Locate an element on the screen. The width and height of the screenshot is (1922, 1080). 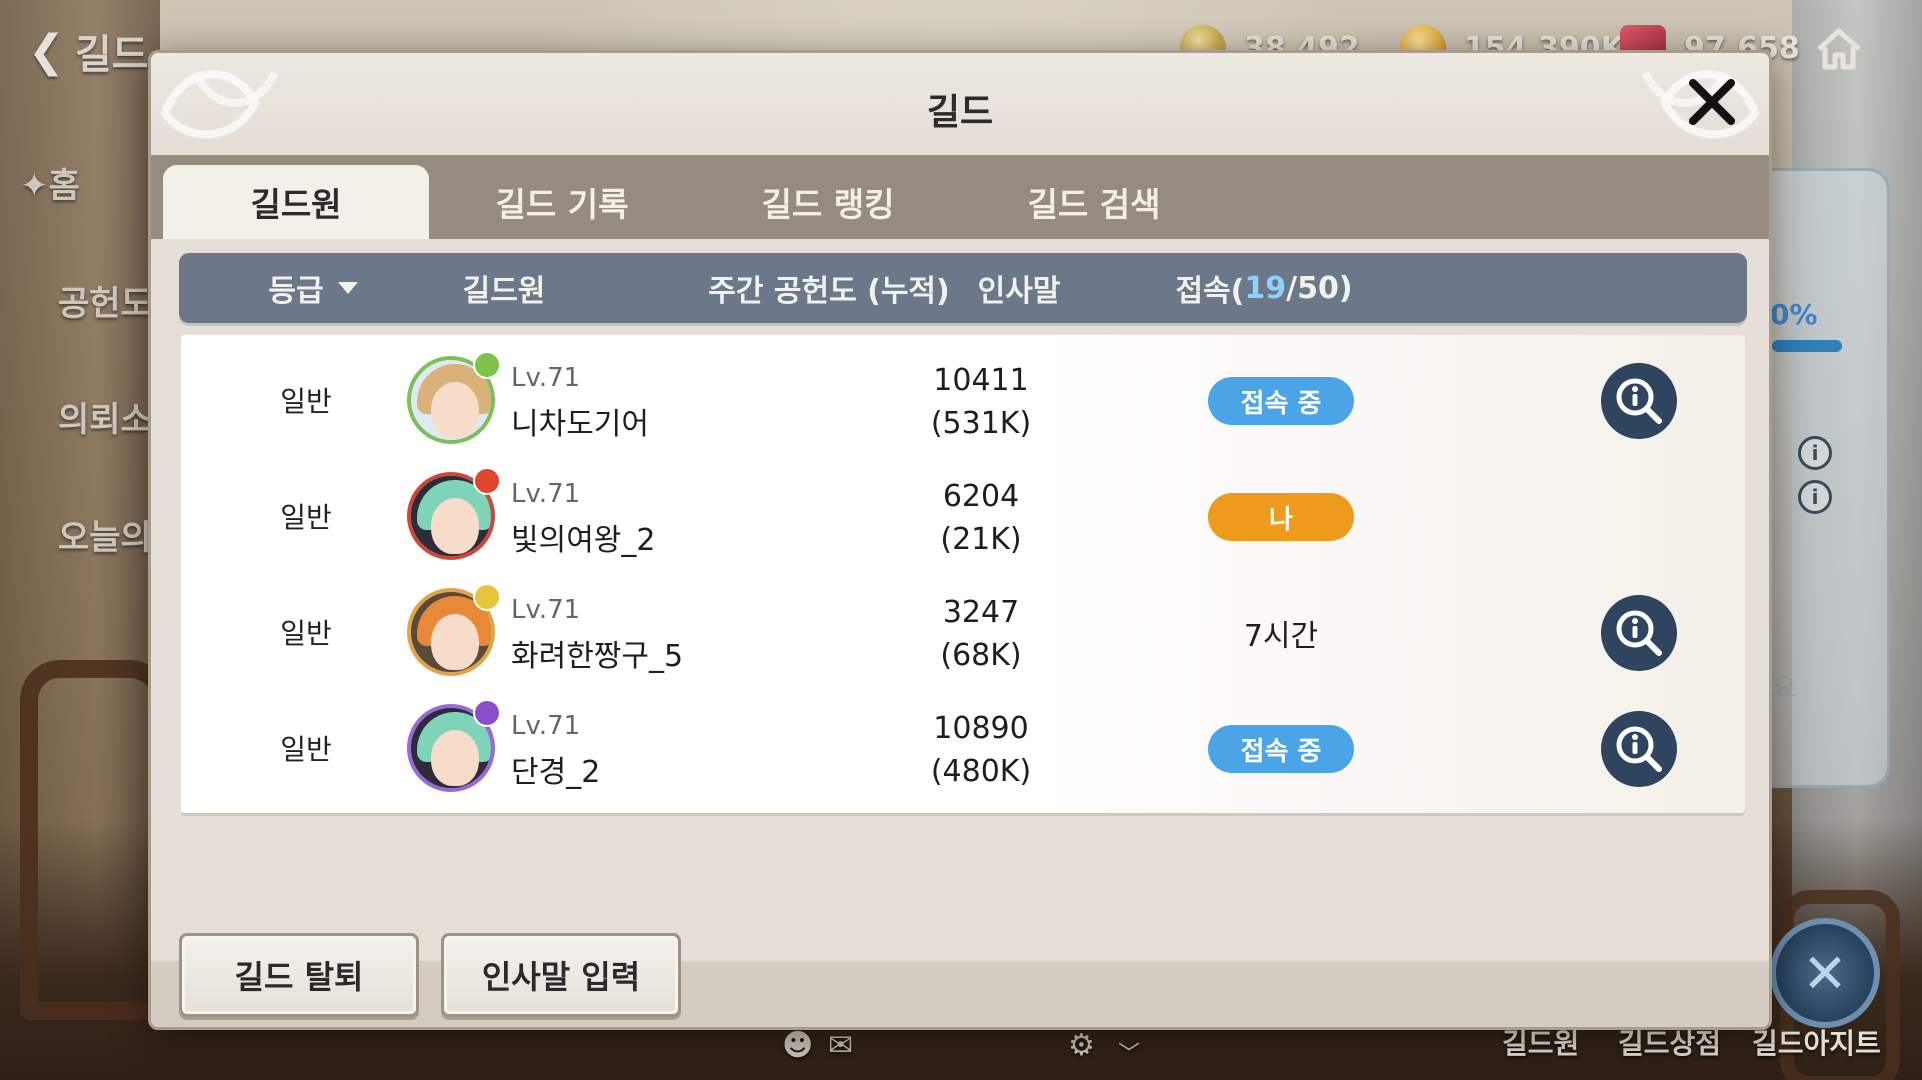
column-greeting: 인사말 is located at coordinates (1019, 291).